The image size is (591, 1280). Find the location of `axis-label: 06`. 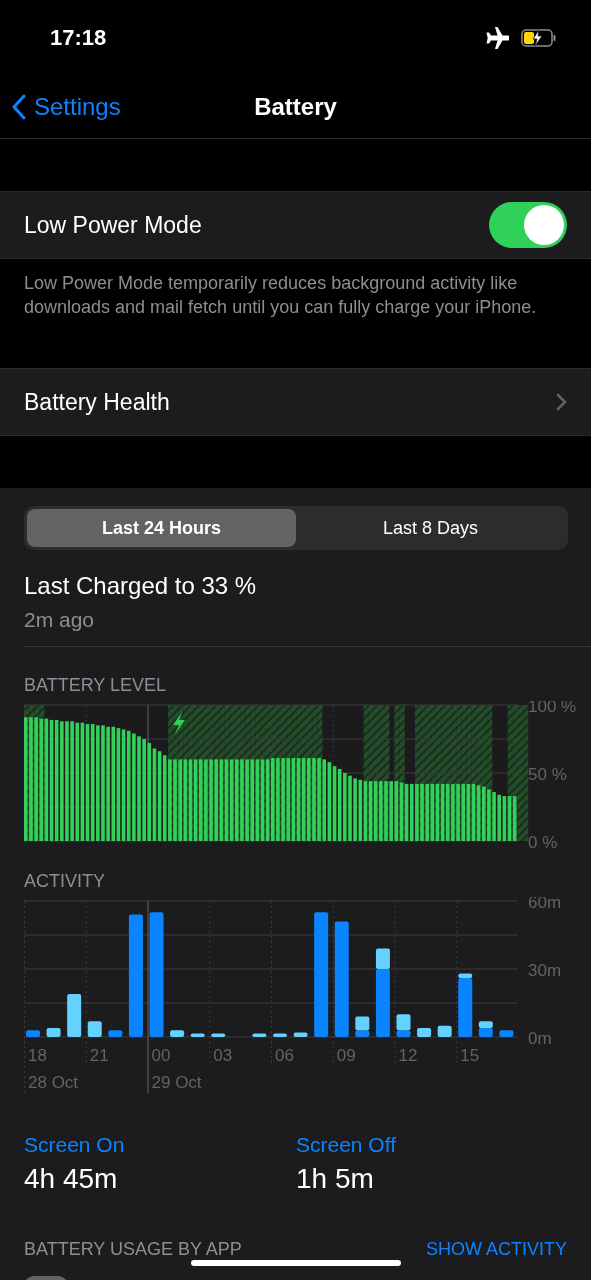

axis-label: 06 is located at coordinates (284, 1055).